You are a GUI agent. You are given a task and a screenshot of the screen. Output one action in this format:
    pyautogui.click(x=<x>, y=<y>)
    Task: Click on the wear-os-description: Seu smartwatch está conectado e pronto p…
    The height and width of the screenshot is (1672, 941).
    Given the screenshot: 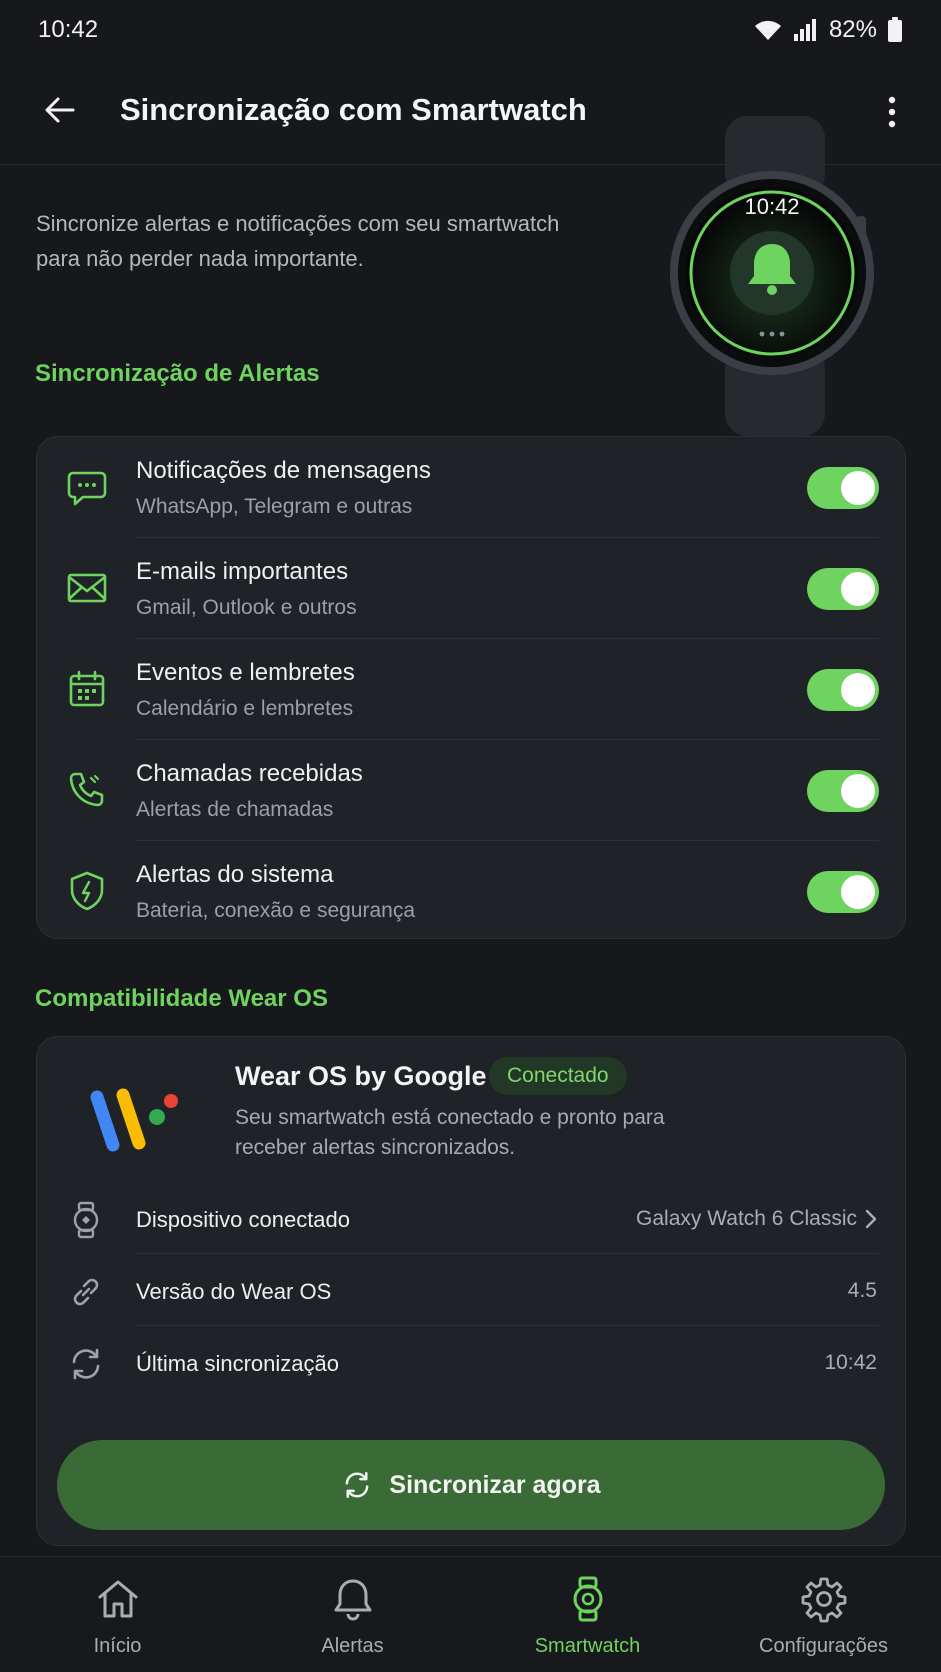 What is the action you would take?
    pyautogui.click(x=450, y=1132)
    